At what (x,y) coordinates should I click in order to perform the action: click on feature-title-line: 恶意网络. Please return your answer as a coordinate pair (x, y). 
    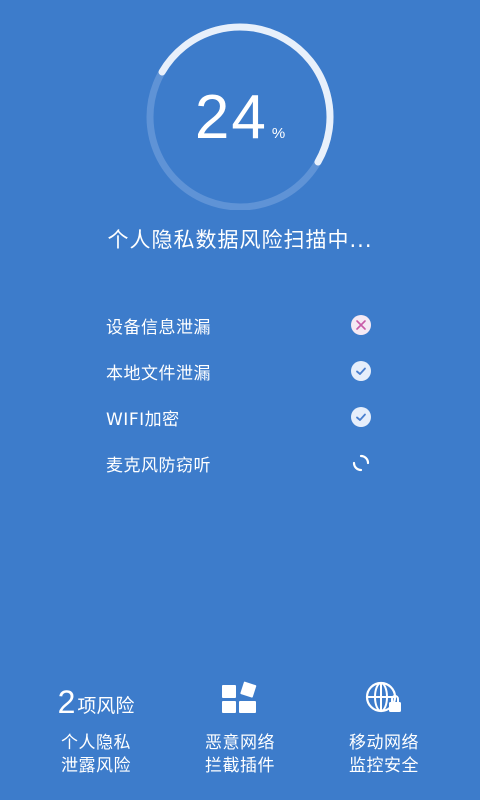
    Looking at the image, I should click on (240, 743).